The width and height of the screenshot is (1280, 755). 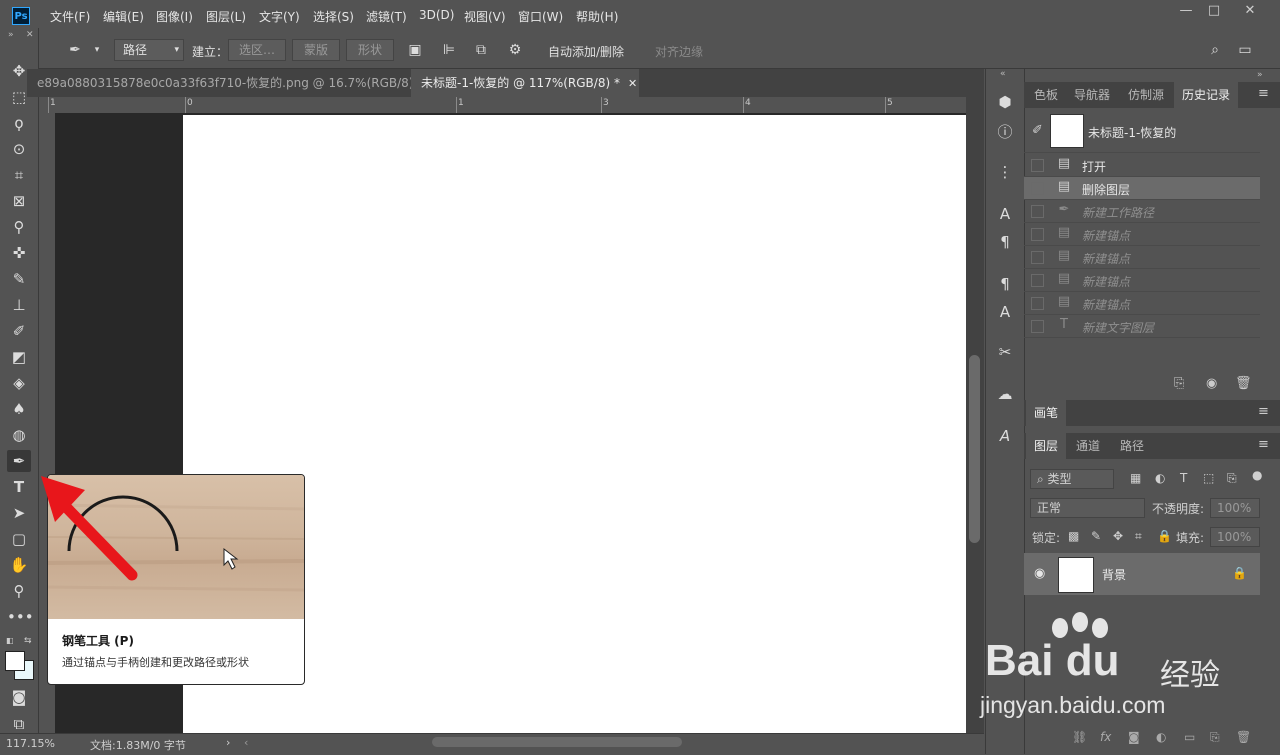 I want to click on layer-filter-select: ⌕ 类型, so click(x=1072, y=479).